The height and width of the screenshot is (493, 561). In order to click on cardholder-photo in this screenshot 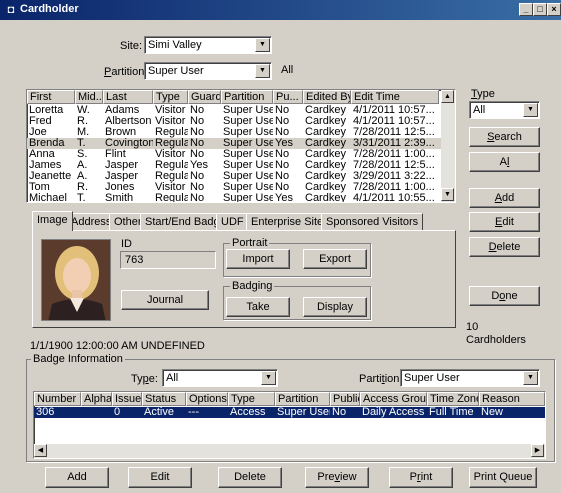, I will do `click(76, 280)`.